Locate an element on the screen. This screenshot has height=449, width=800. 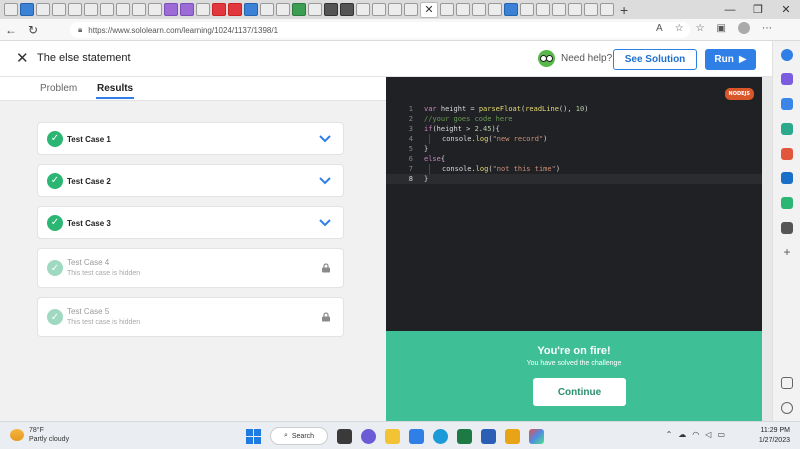
favorites-icon: ☆ is located at coordinates (700, 28).